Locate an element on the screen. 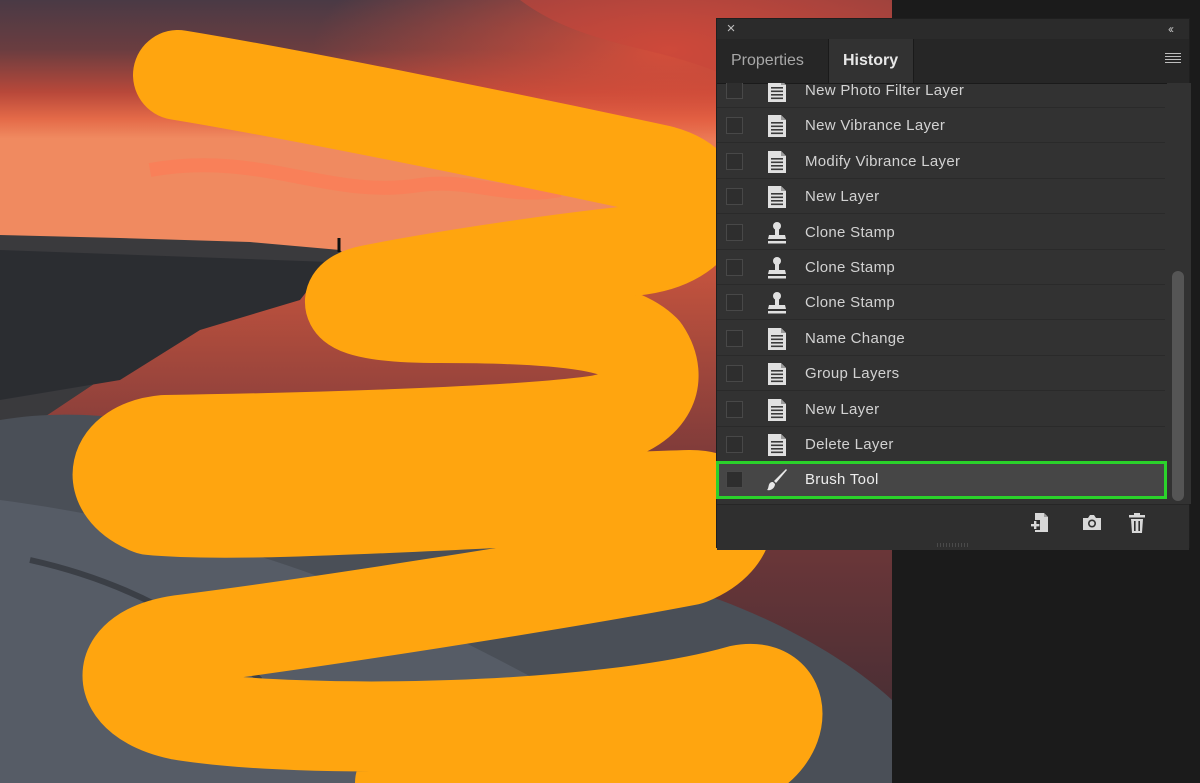  new-document-from-state-icon is located at coordinates (1041, 523).